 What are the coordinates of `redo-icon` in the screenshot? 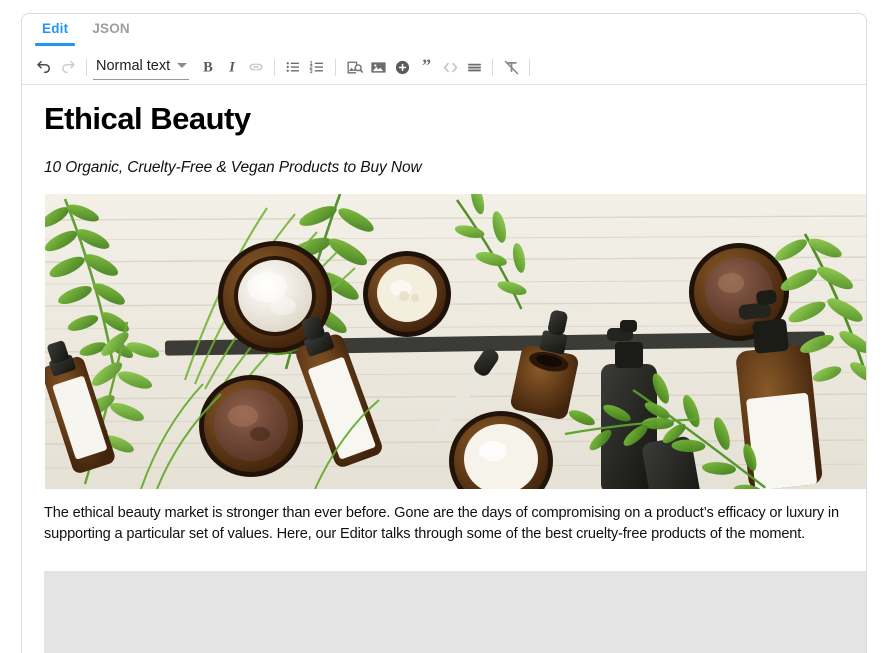 It's located at (68, 67).